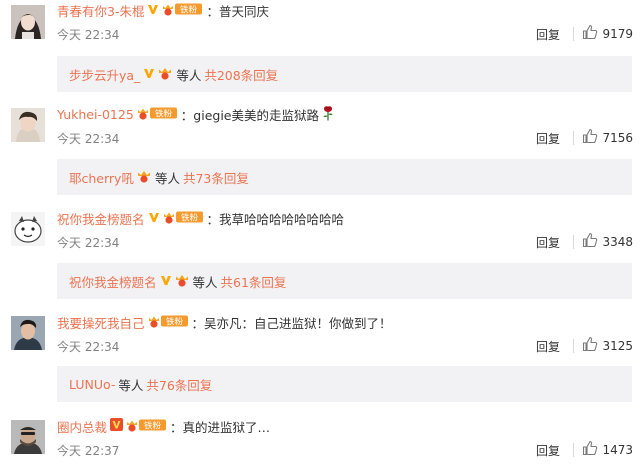  What do you see at coordinates (617, 449) in the screenshot?
I see `like-count: 1473` at bounding box center [617, 449].